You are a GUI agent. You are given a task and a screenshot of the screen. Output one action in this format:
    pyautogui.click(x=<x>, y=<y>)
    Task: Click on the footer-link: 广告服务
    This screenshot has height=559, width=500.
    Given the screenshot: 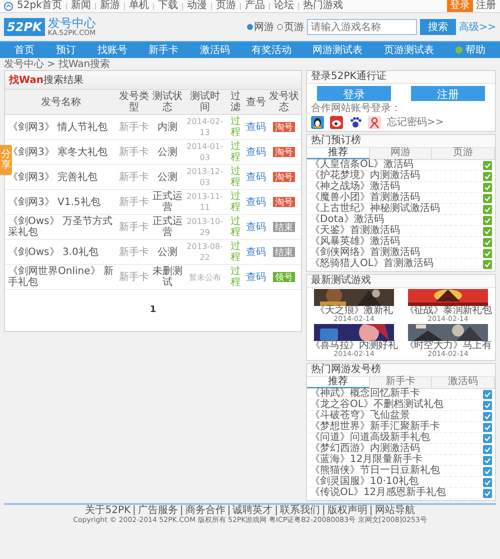 What is the action you would take?
    pyautogui.click(x=158, y=511)
    